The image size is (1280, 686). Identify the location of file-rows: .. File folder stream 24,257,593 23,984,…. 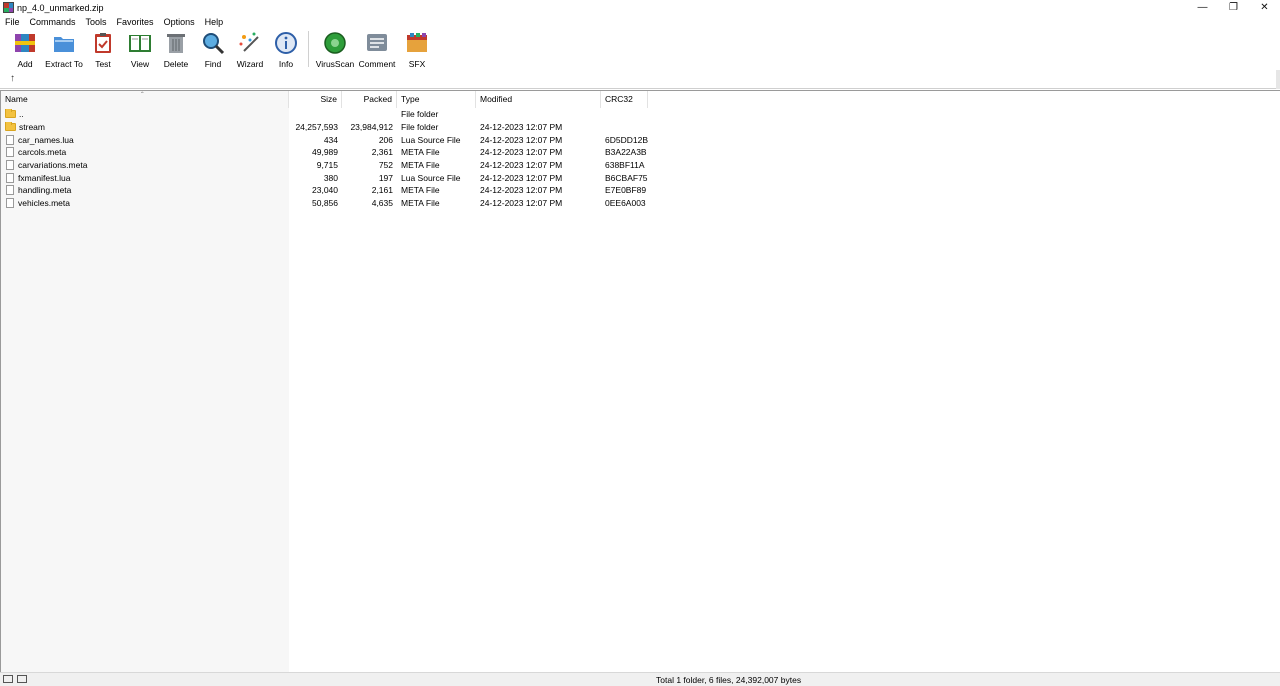
(324, 159).